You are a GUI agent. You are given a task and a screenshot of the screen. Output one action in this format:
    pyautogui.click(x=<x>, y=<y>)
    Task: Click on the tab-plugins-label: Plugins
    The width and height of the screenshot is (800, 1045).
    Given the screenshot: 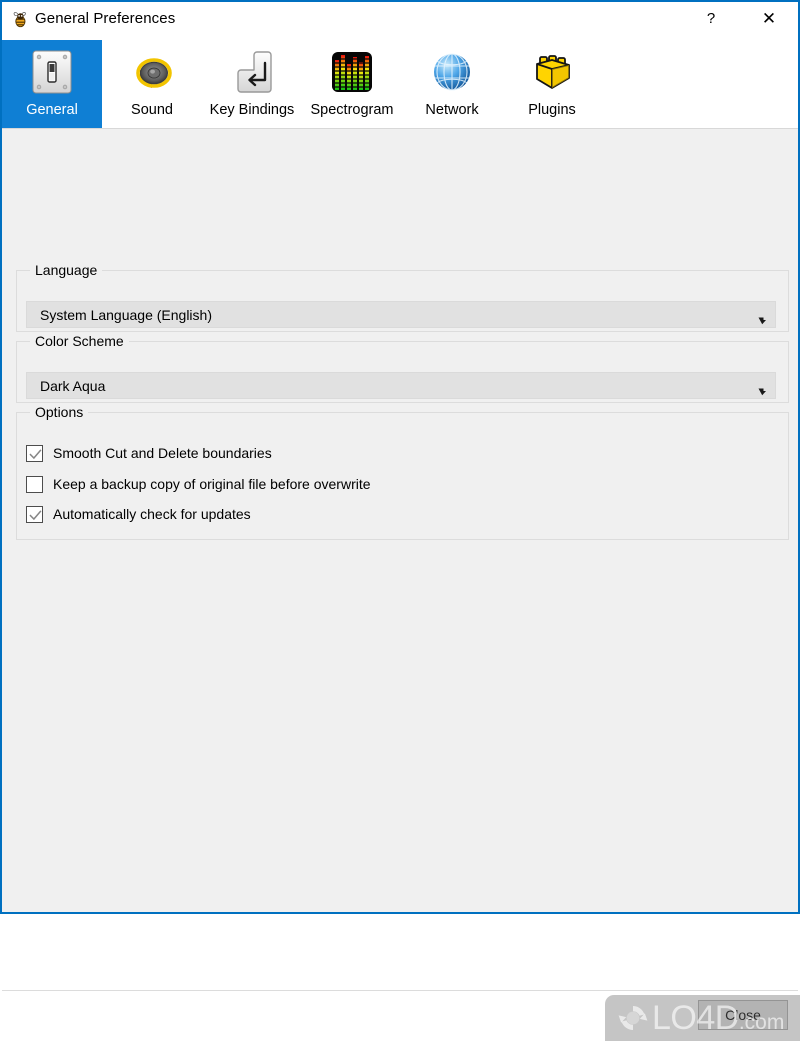 What is the action you would take?
    pyautogui.click(x=552, y=110)
    